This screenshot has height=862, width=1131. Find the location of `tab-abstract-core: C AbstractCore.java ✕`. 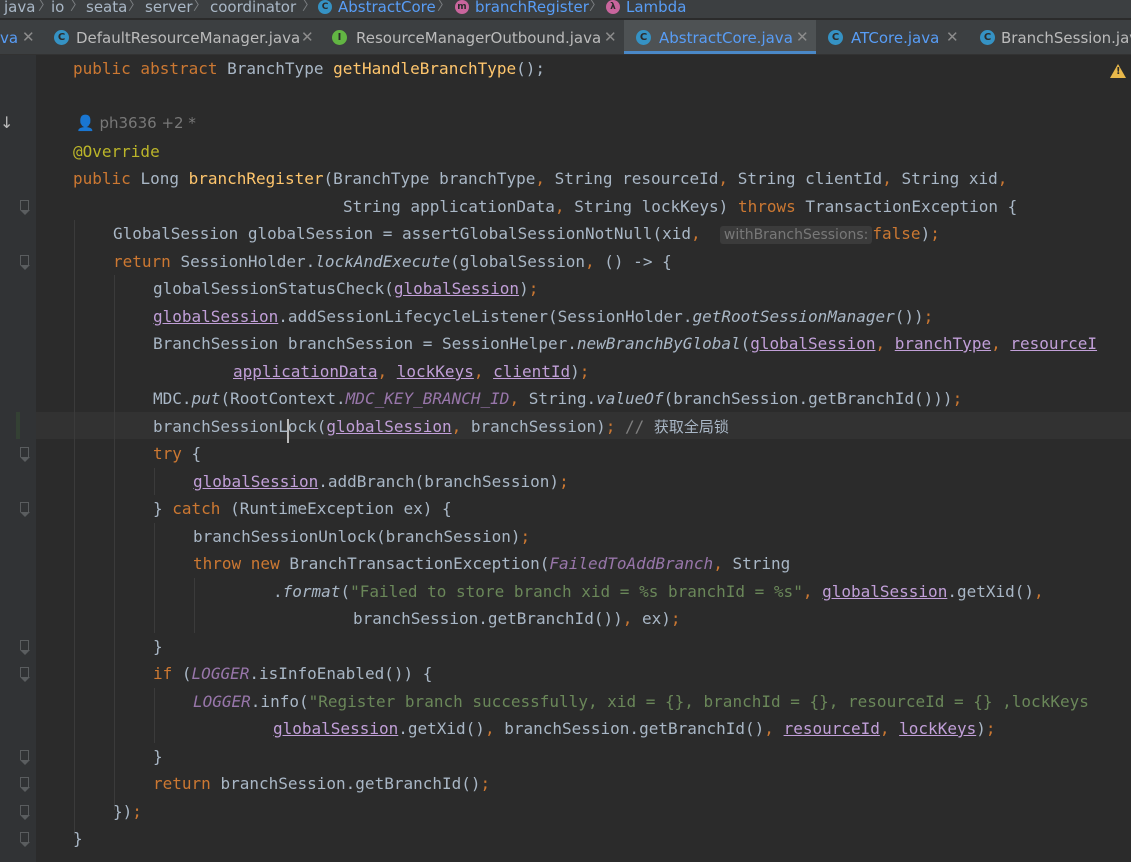

tab-abstract-core: C AbstractCore.java ✕ is located at coordinates (720, 37).